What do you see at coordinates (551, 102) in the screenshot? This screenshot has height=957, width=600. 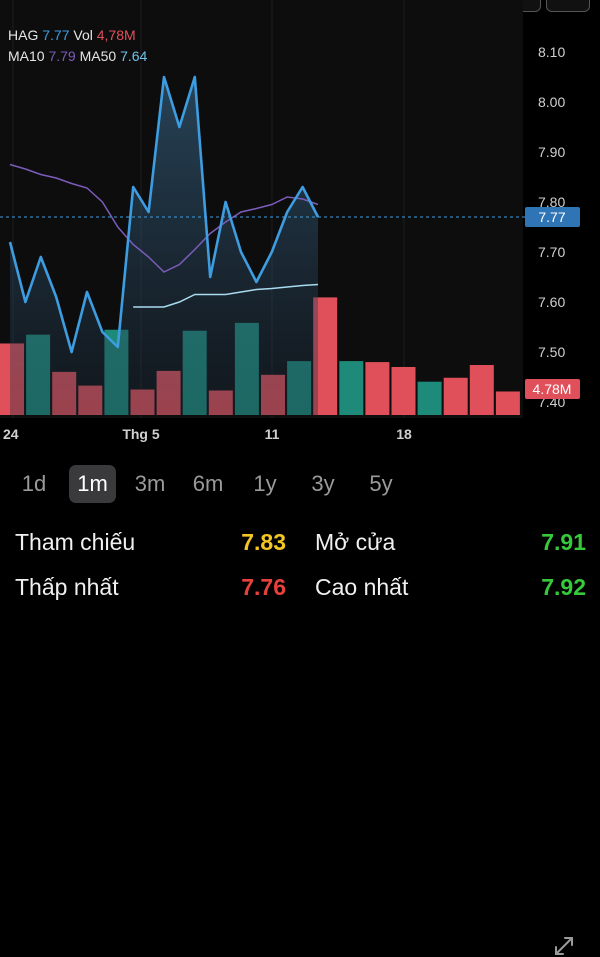 I see `y-tick-label: 8.00` at bounding box center [551, 102].